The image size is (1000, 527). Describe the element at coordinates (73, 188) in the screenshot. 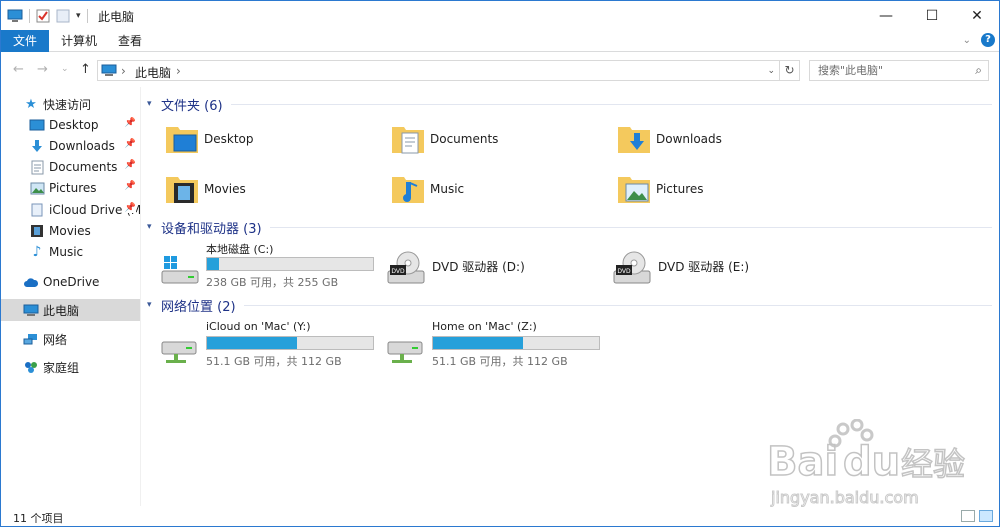

I see `nav-label: Pictures` at that location.